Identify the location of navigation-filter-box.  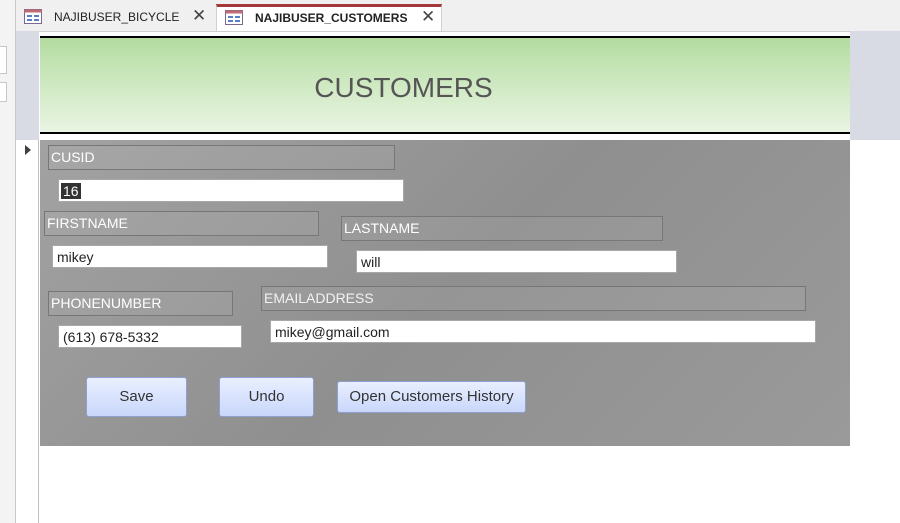
(3, 92).